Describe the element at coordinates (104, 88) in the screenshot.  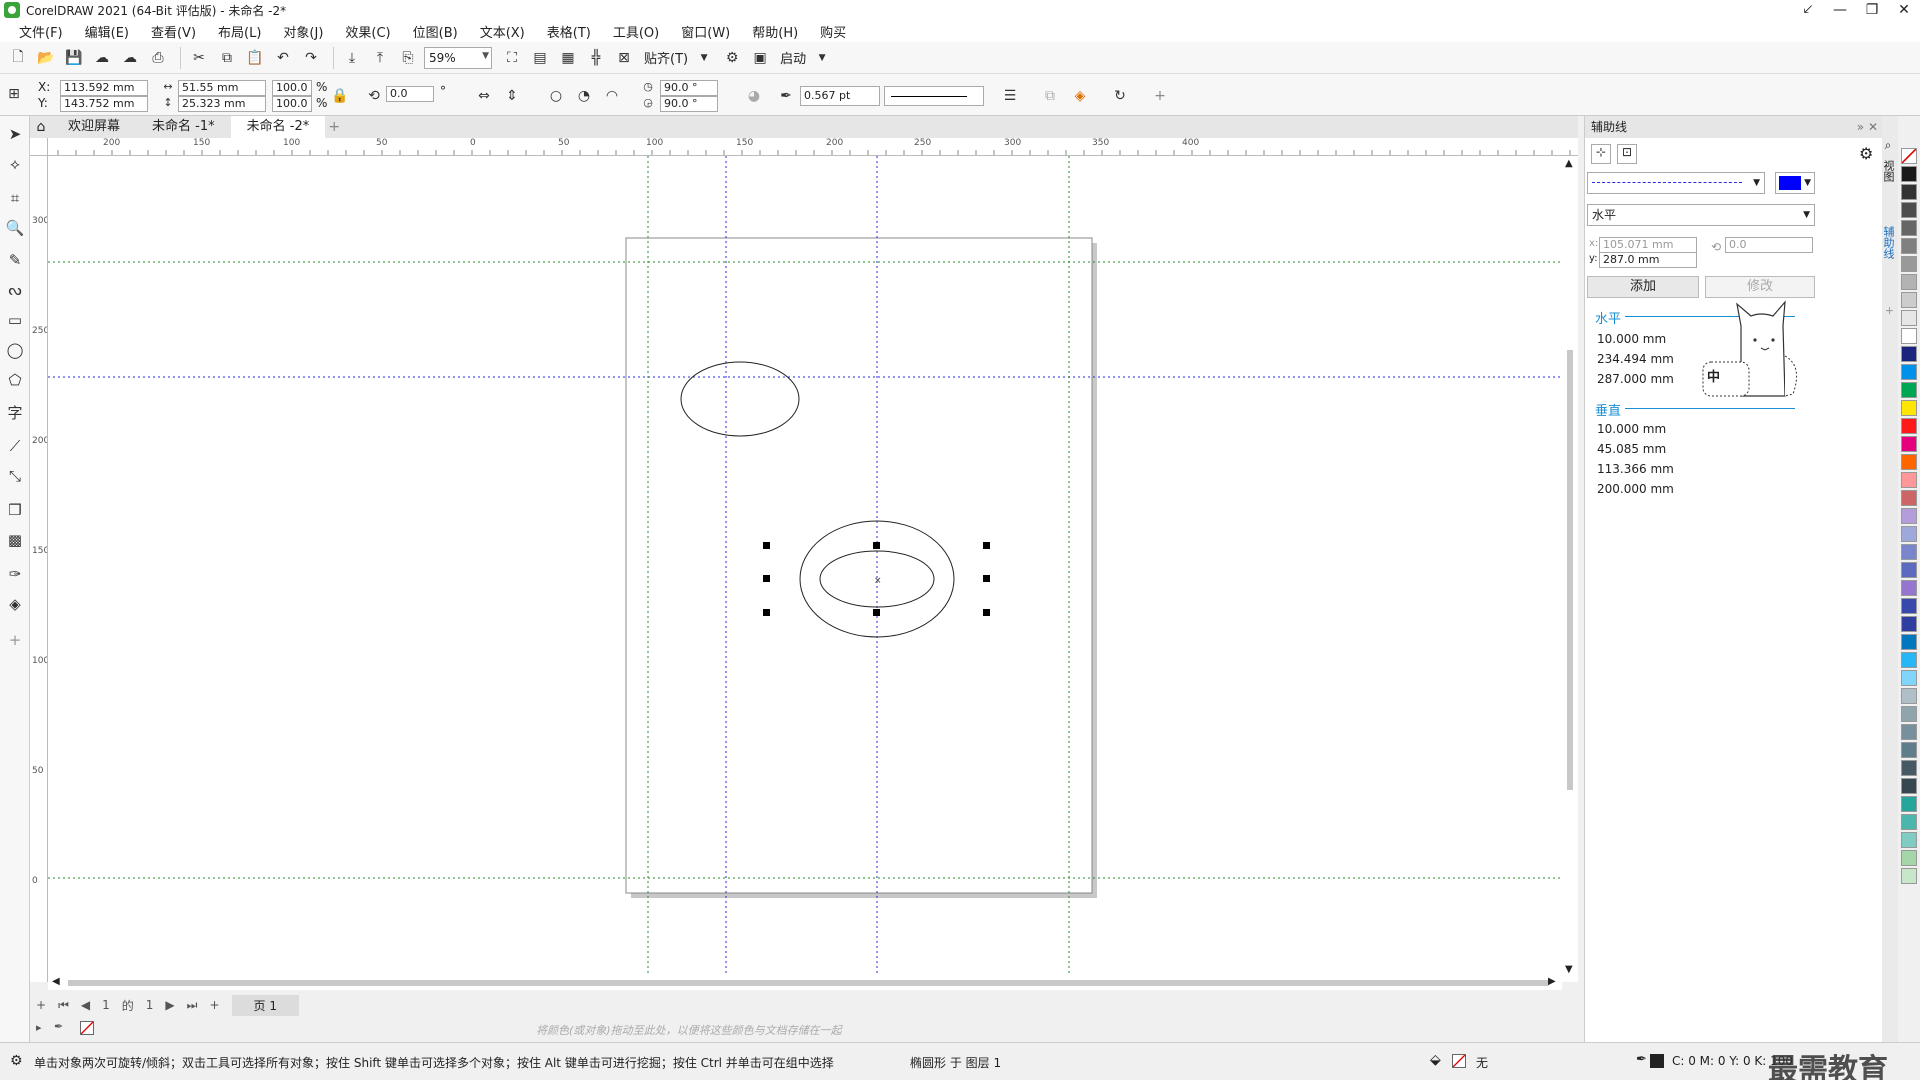
I see `x-position-field: 113.592 mm` at that location.